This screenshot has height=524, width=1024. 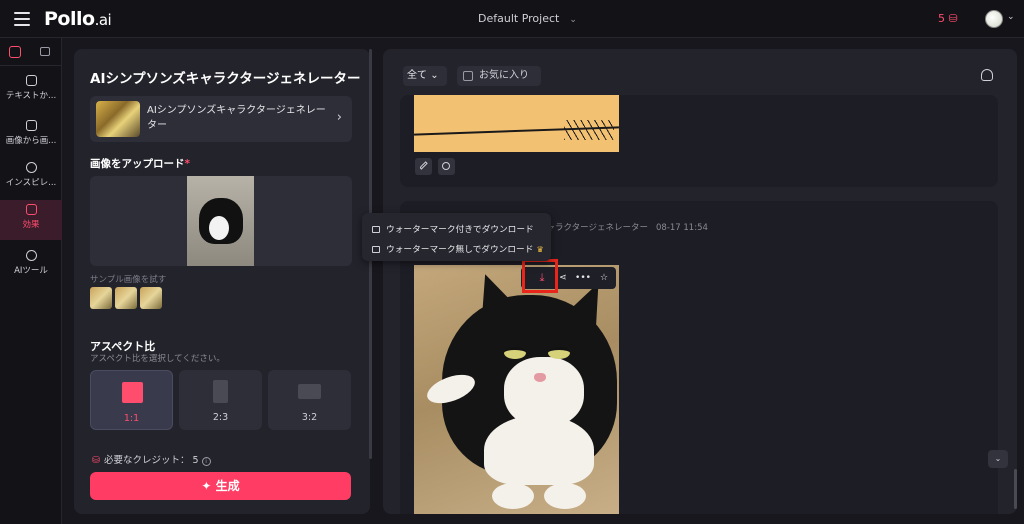 What do you see at coordinates (583, 278) in the screenshot?
I see `more-options-icon: •••` at bounding box center [583, 278].